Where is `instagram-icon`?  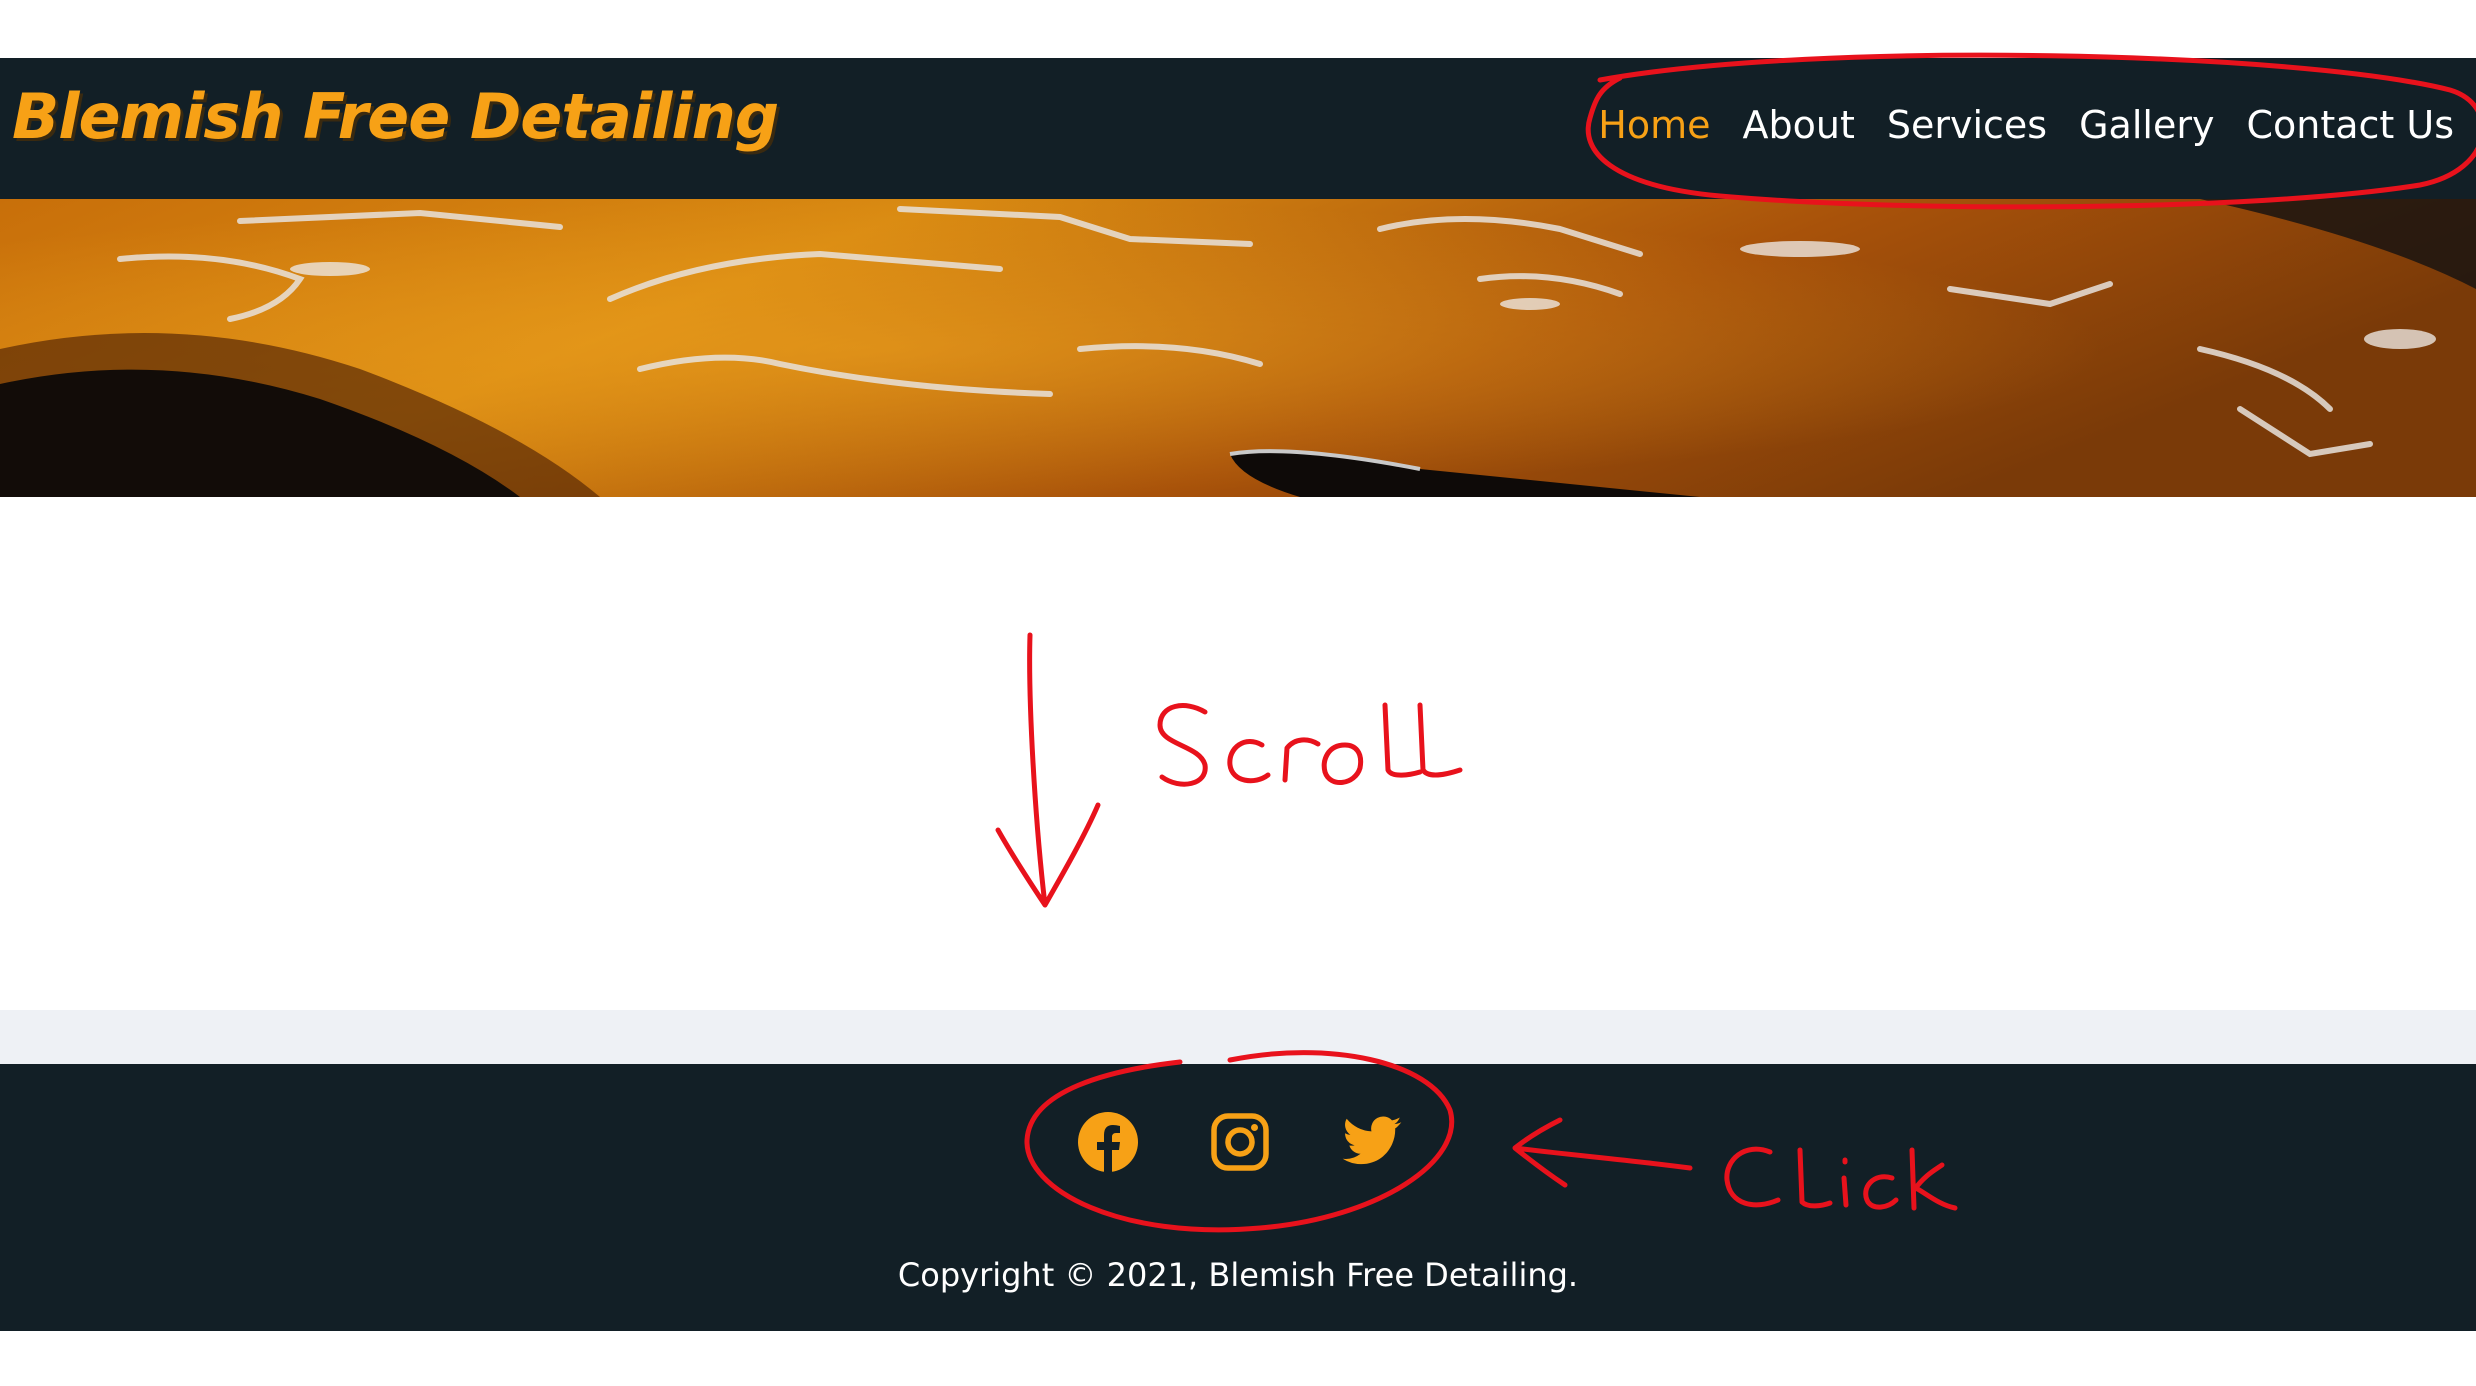 instagram-icon is located at coordinates (1240, 1142).